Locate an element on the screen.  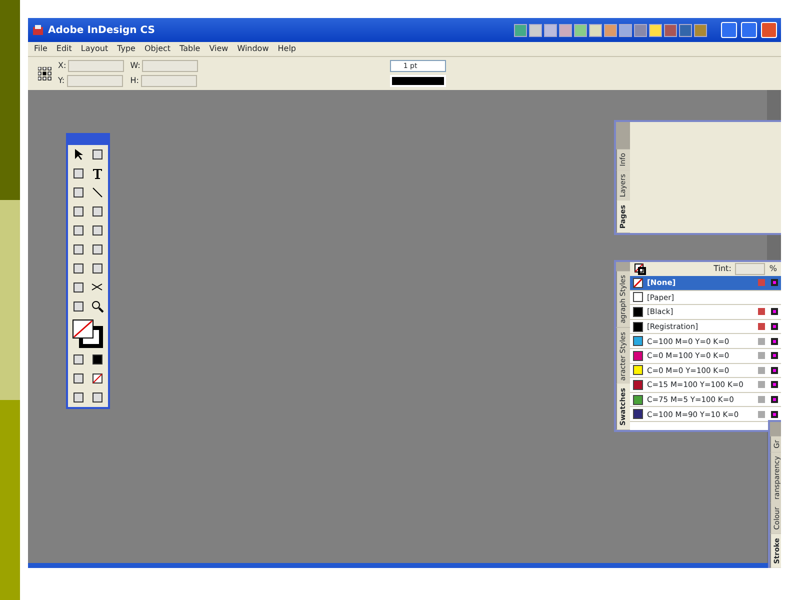
color-icon is located at coordinates (97, 359).